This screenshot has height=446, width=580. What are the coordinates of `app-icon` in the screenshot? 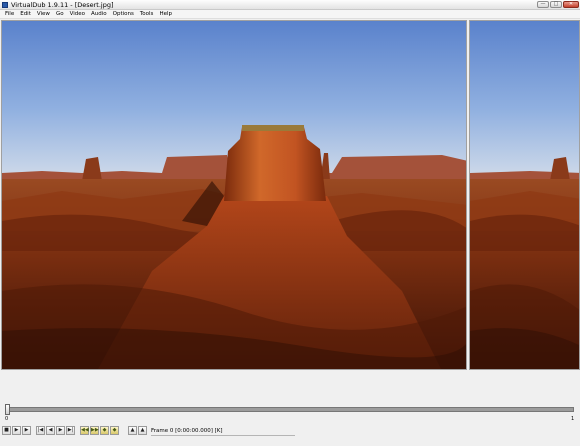 It's located at (5, 5).